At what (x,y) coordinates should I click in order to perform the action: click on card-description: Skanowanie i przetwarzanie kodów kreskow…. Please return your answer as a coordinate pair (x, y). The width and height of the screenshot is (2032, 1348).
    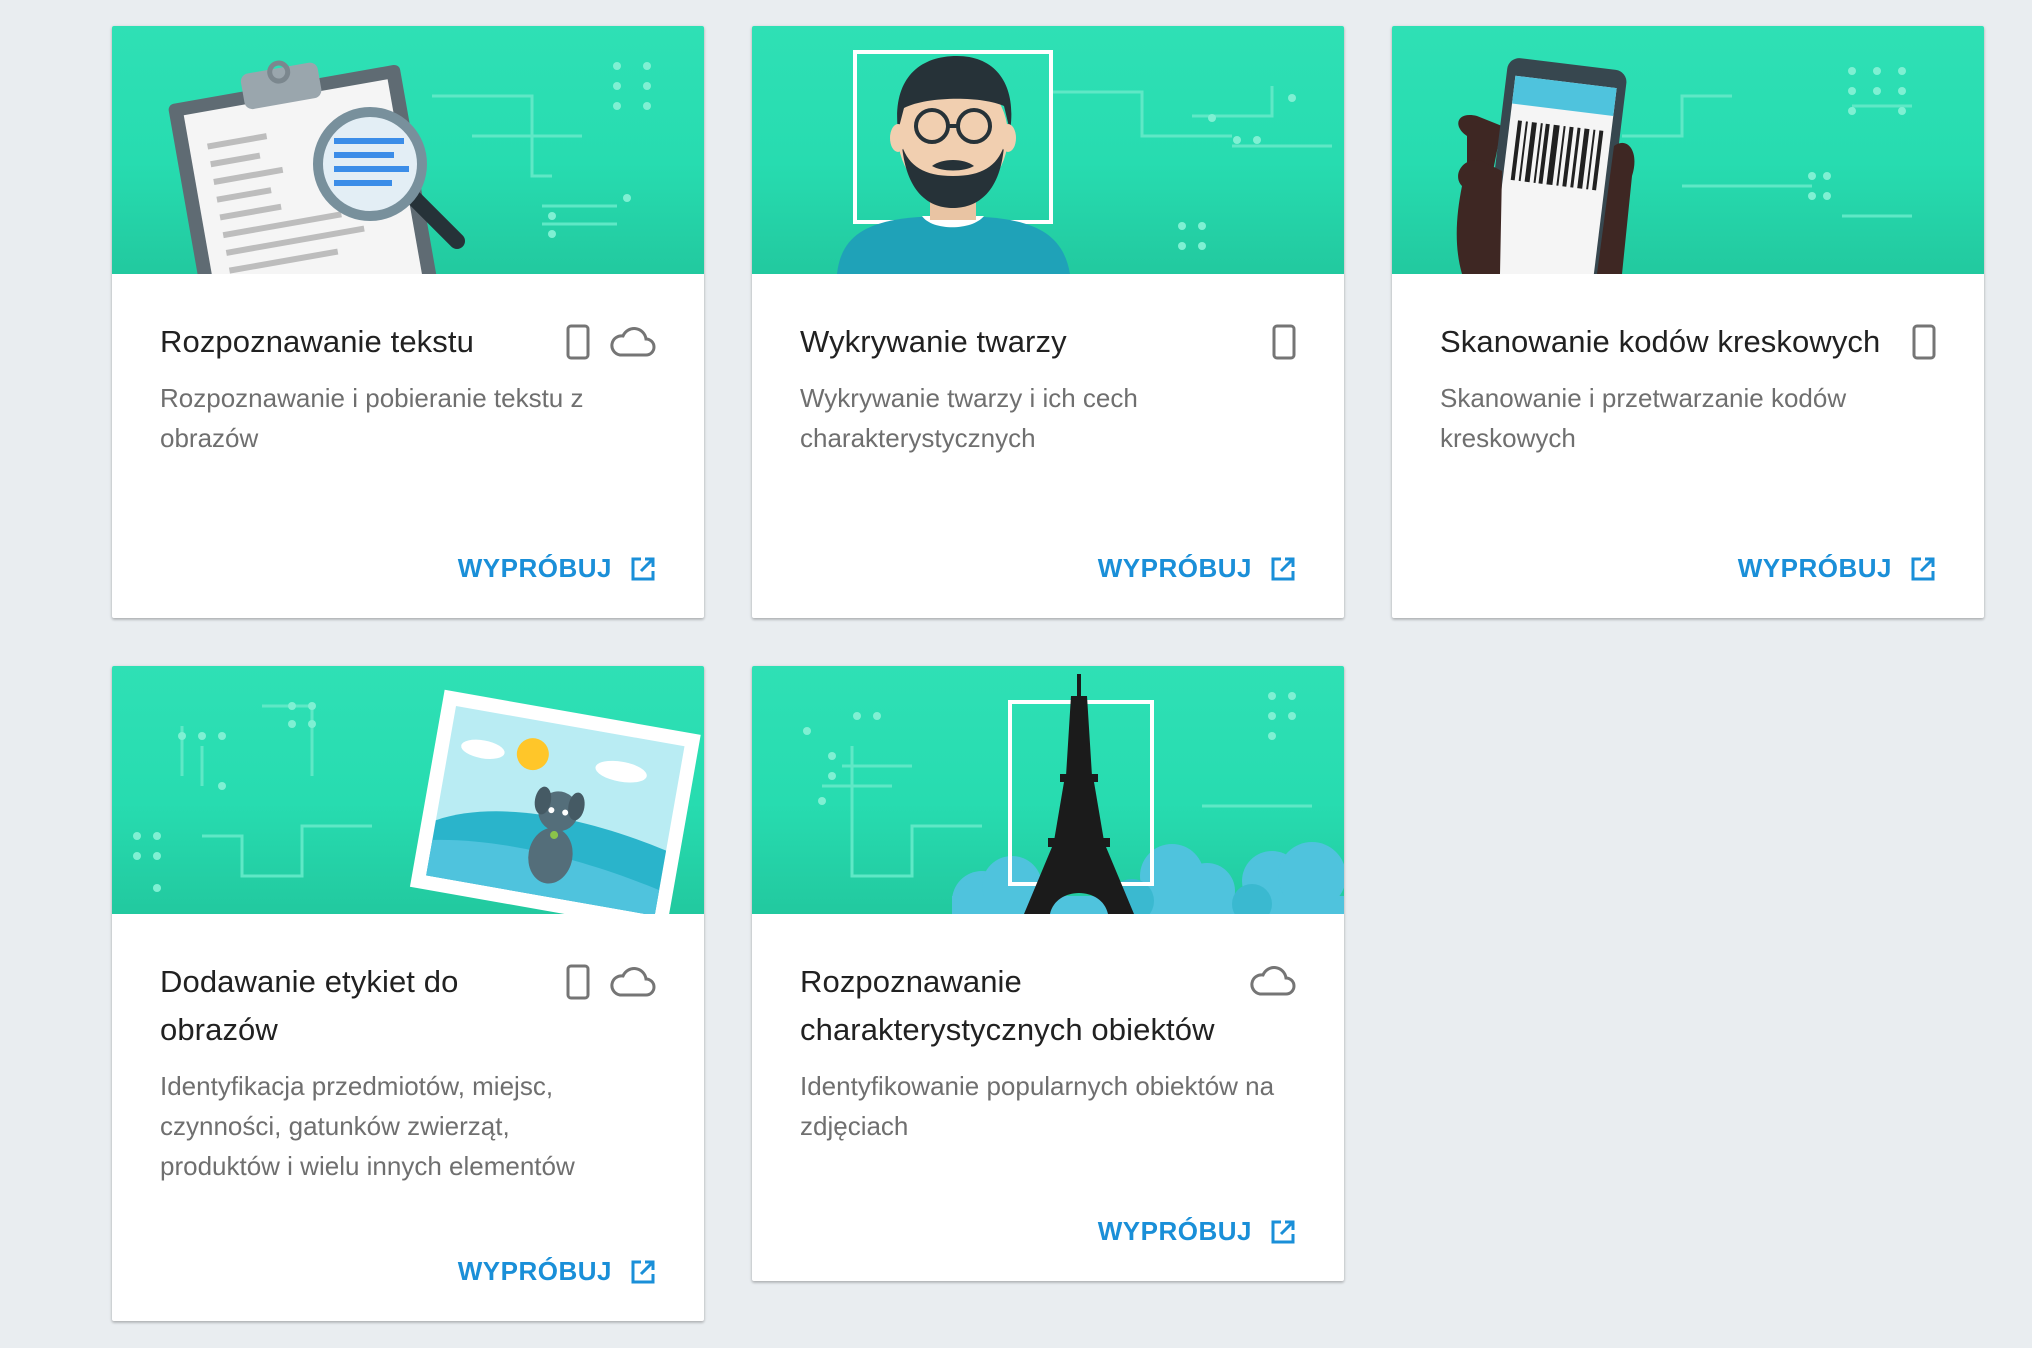
    Looking at the image, I should click on (1643, 418).